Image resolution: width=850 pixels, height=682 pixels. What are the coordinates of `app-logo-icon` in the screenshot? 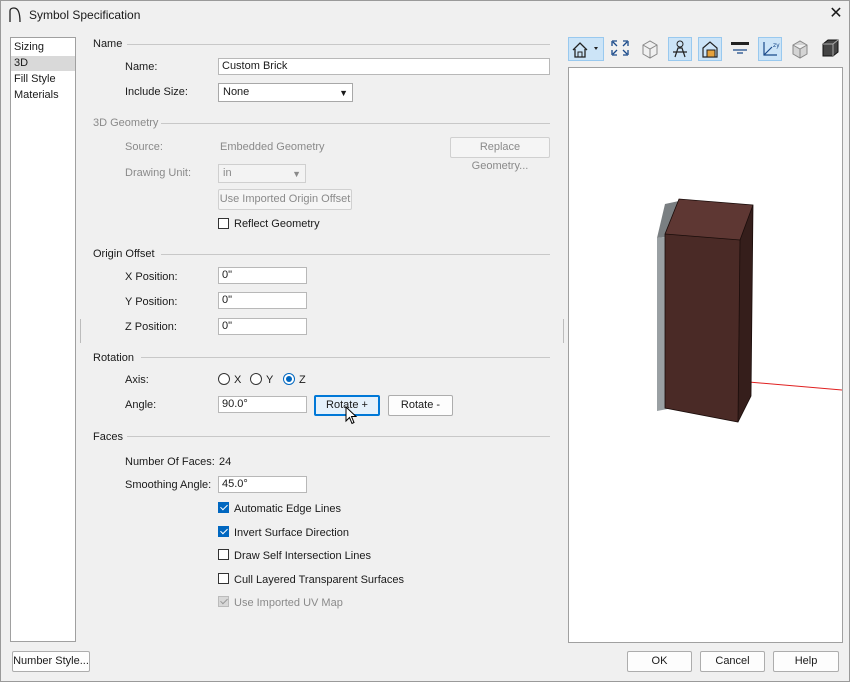 It's located at (15, 15).